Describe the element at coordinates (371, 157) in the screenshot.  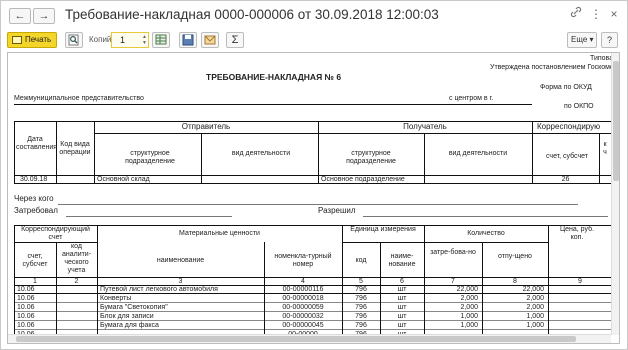
I see `col-receiver-unit: структурное подразделение` at that location.